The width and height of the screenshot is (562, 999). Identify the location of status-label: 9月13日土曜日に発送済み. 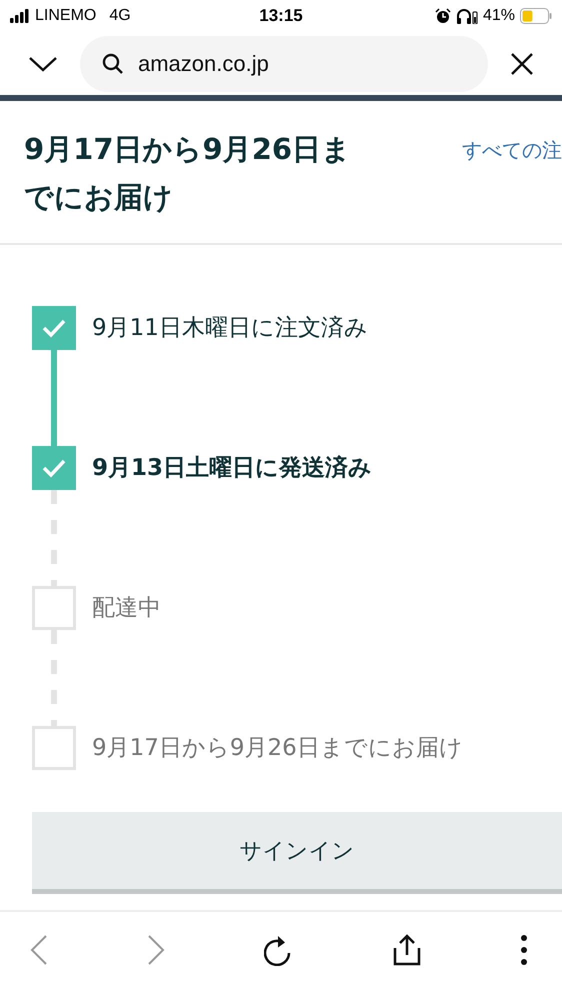
(232, 468).